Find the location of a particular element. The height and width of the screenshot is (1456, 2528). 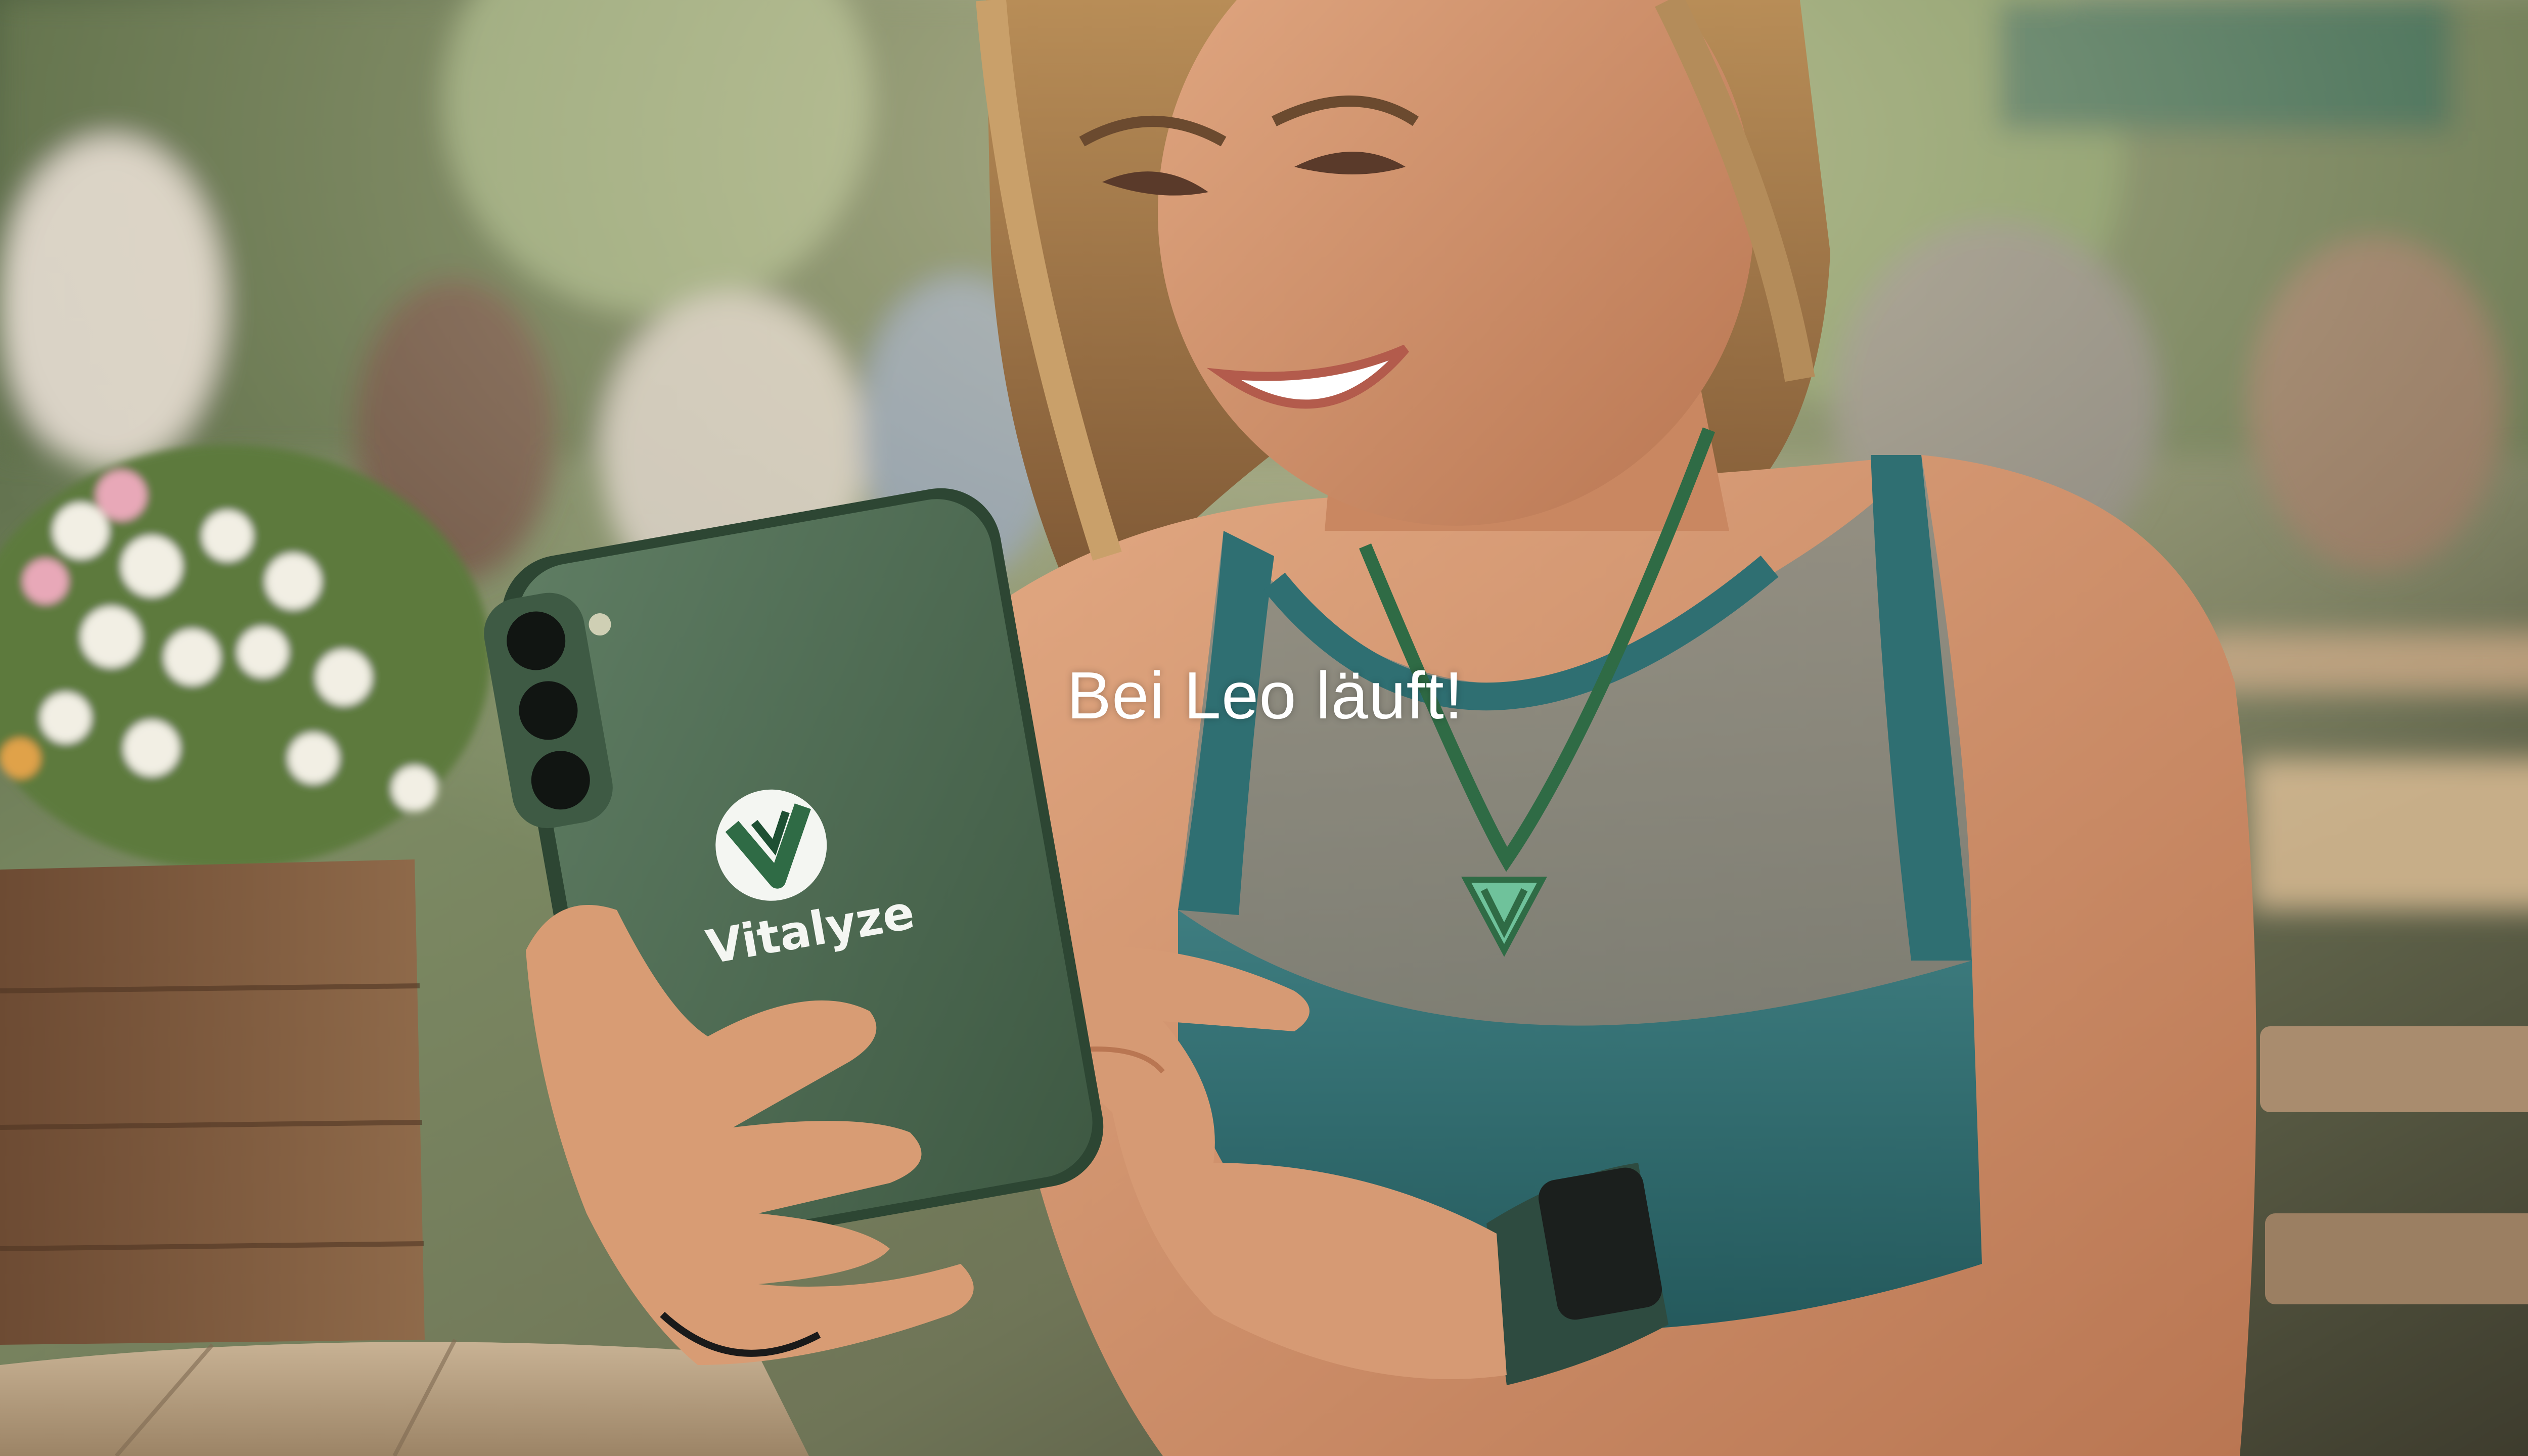

vitalyze-logo: Vitalyze is located at coordinates (810, 882).